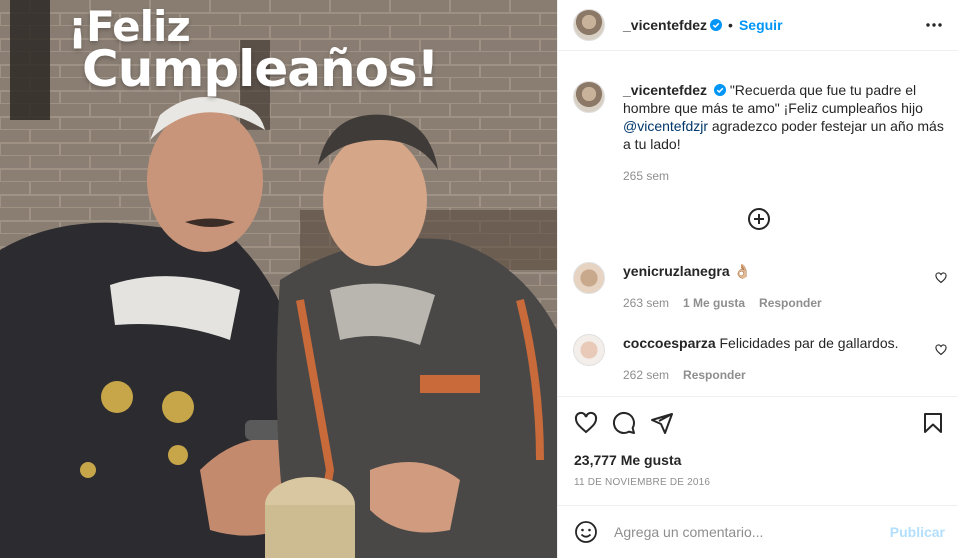 The width and height of the screenshot is (958, 558). What do you see at coordinates (642, 482) in the screenshot?
I see `post-date: 11 DE NOVIEMBRE DE 2016` at bounding box center [642, 482].